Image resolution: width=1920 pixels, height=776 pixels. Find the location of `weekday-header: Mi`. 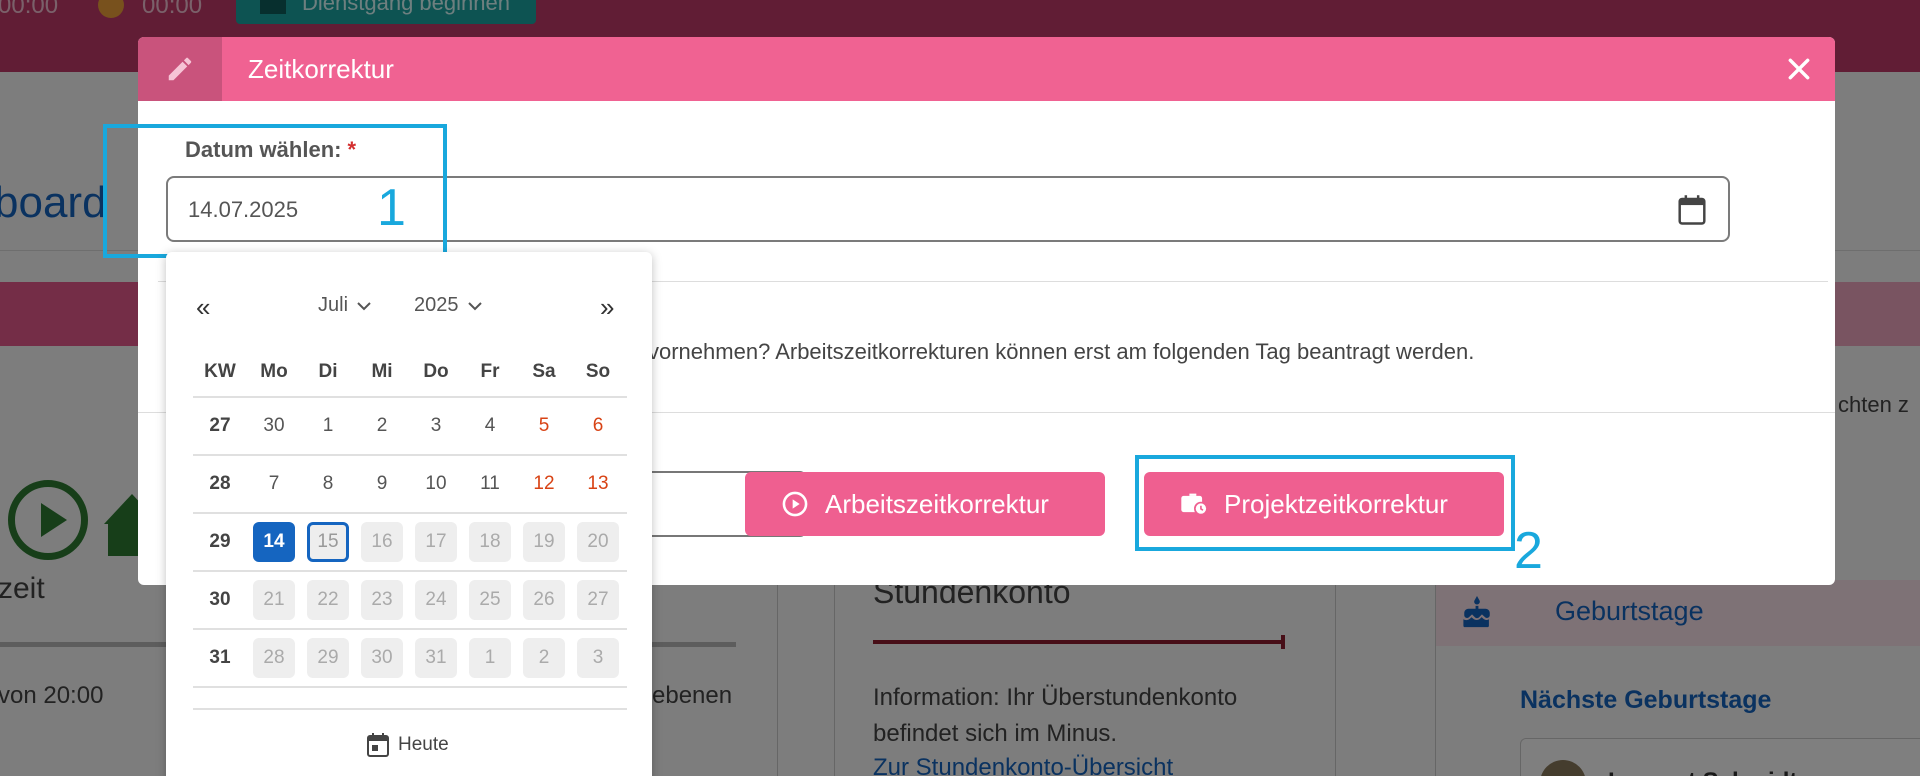

weekday-header: Mi is located at coordinates (382, 371).